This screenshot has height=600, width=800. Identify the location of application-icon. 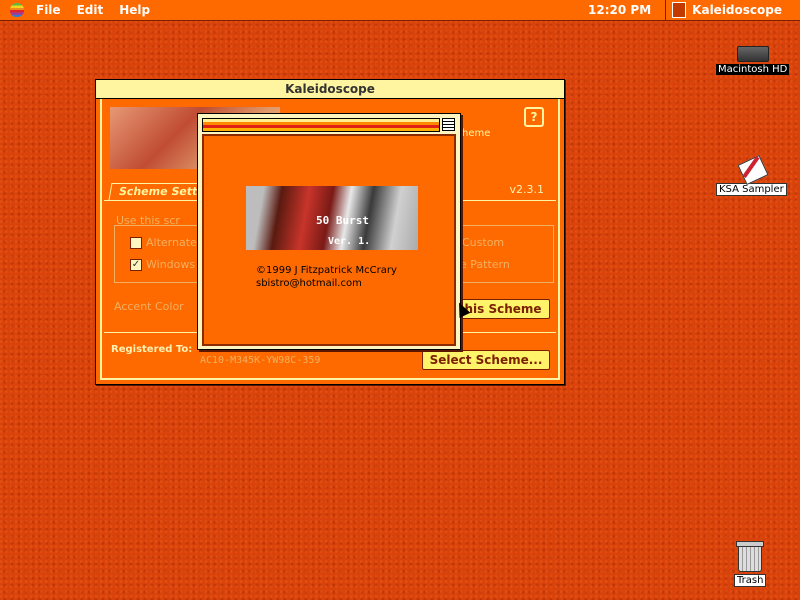
(679, 10).